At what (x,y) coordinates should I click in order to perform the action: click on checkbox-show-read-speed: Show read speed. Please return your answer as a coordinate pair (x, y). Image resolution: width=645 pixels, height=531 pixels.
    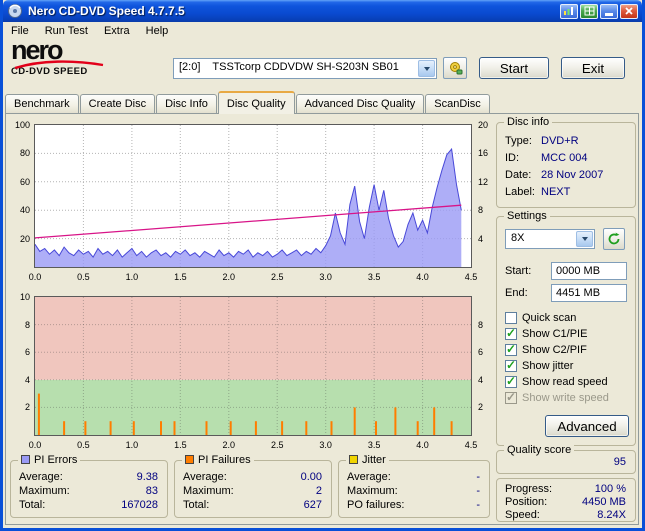
    Looking at the image, I should click on (556, 381).